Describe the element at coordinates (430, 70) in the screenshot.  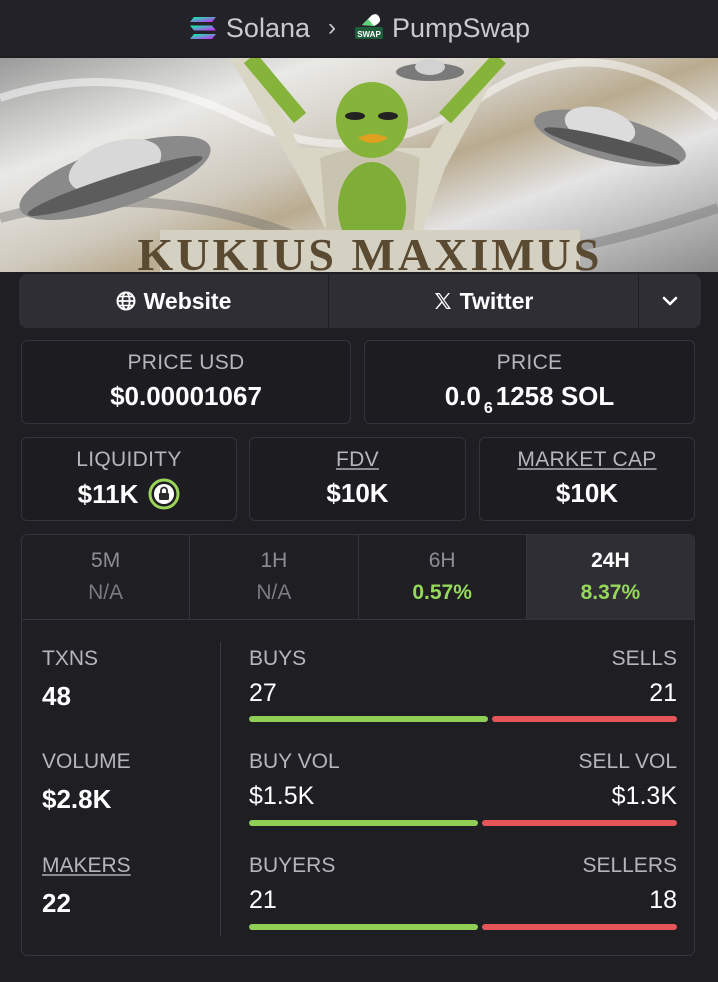
I see `ufo-small` at that location.